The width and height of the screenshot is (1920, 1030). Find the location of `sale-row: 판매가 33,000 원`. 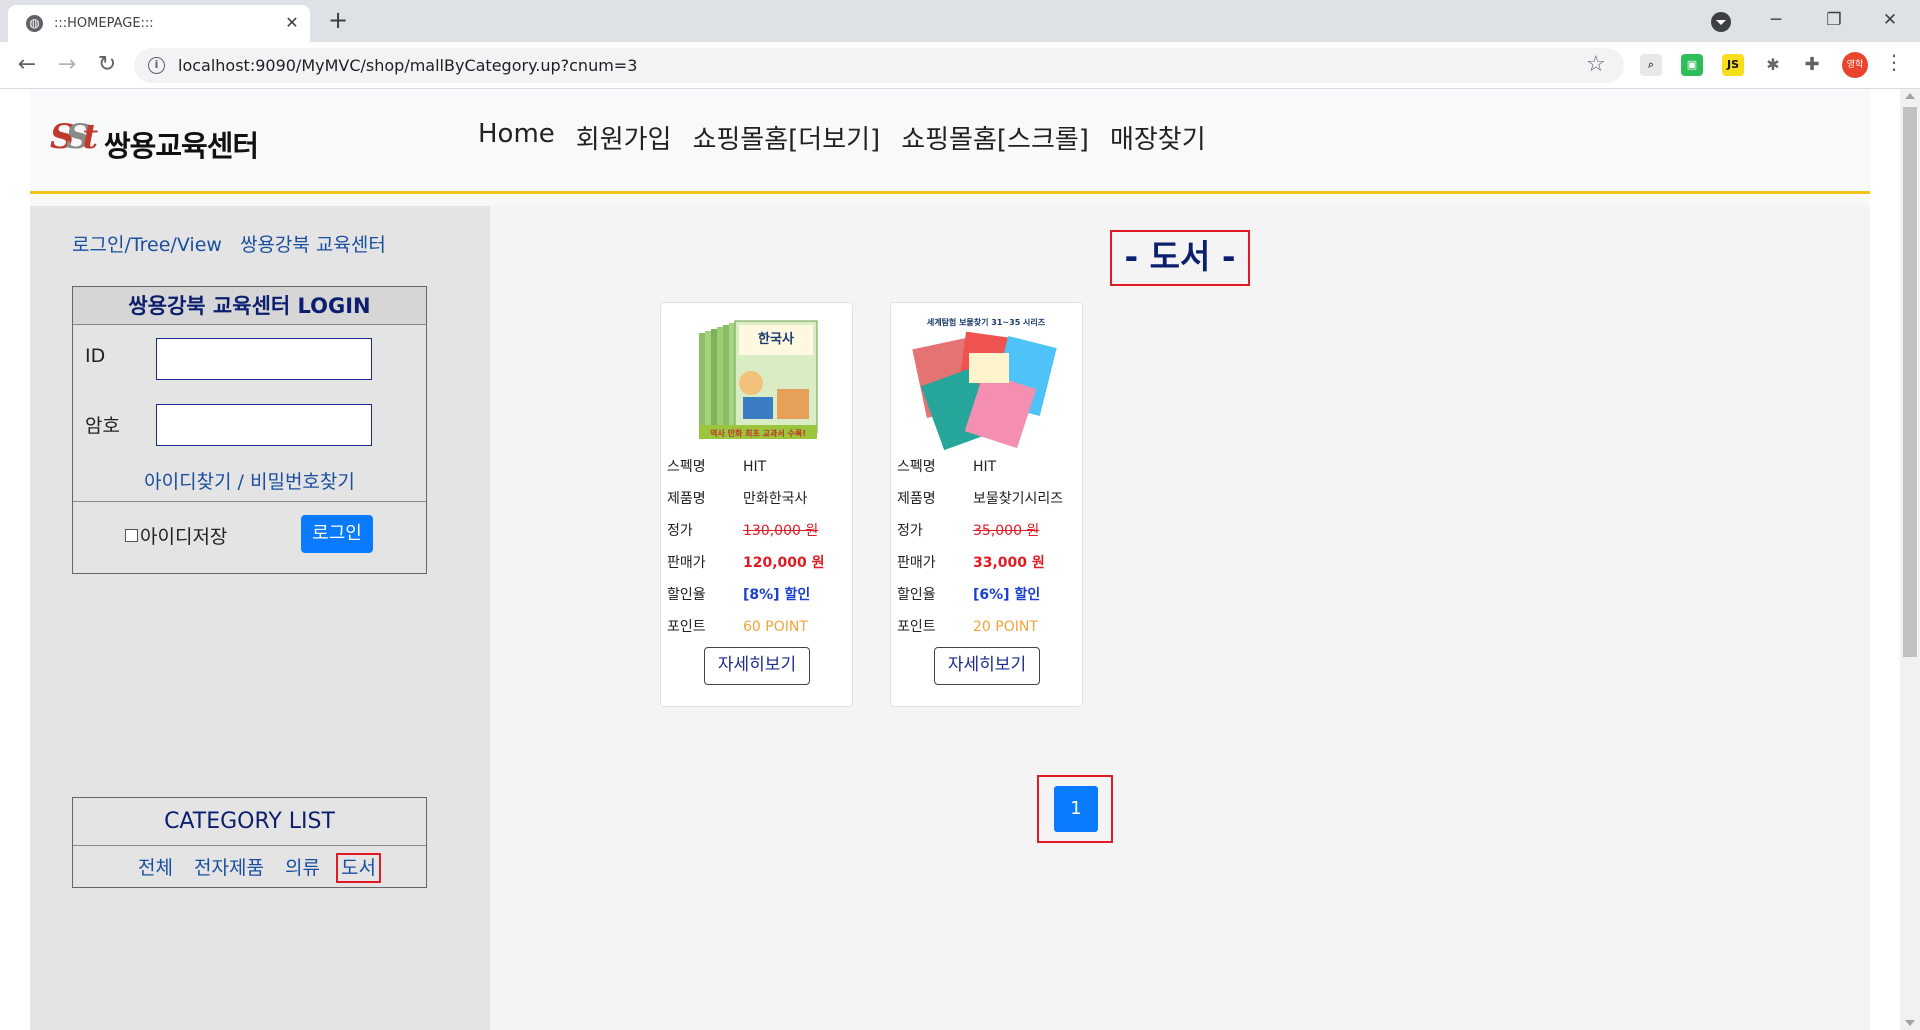

sale-row: 판매가 33,000 원 is located at coordinates (971, 564).